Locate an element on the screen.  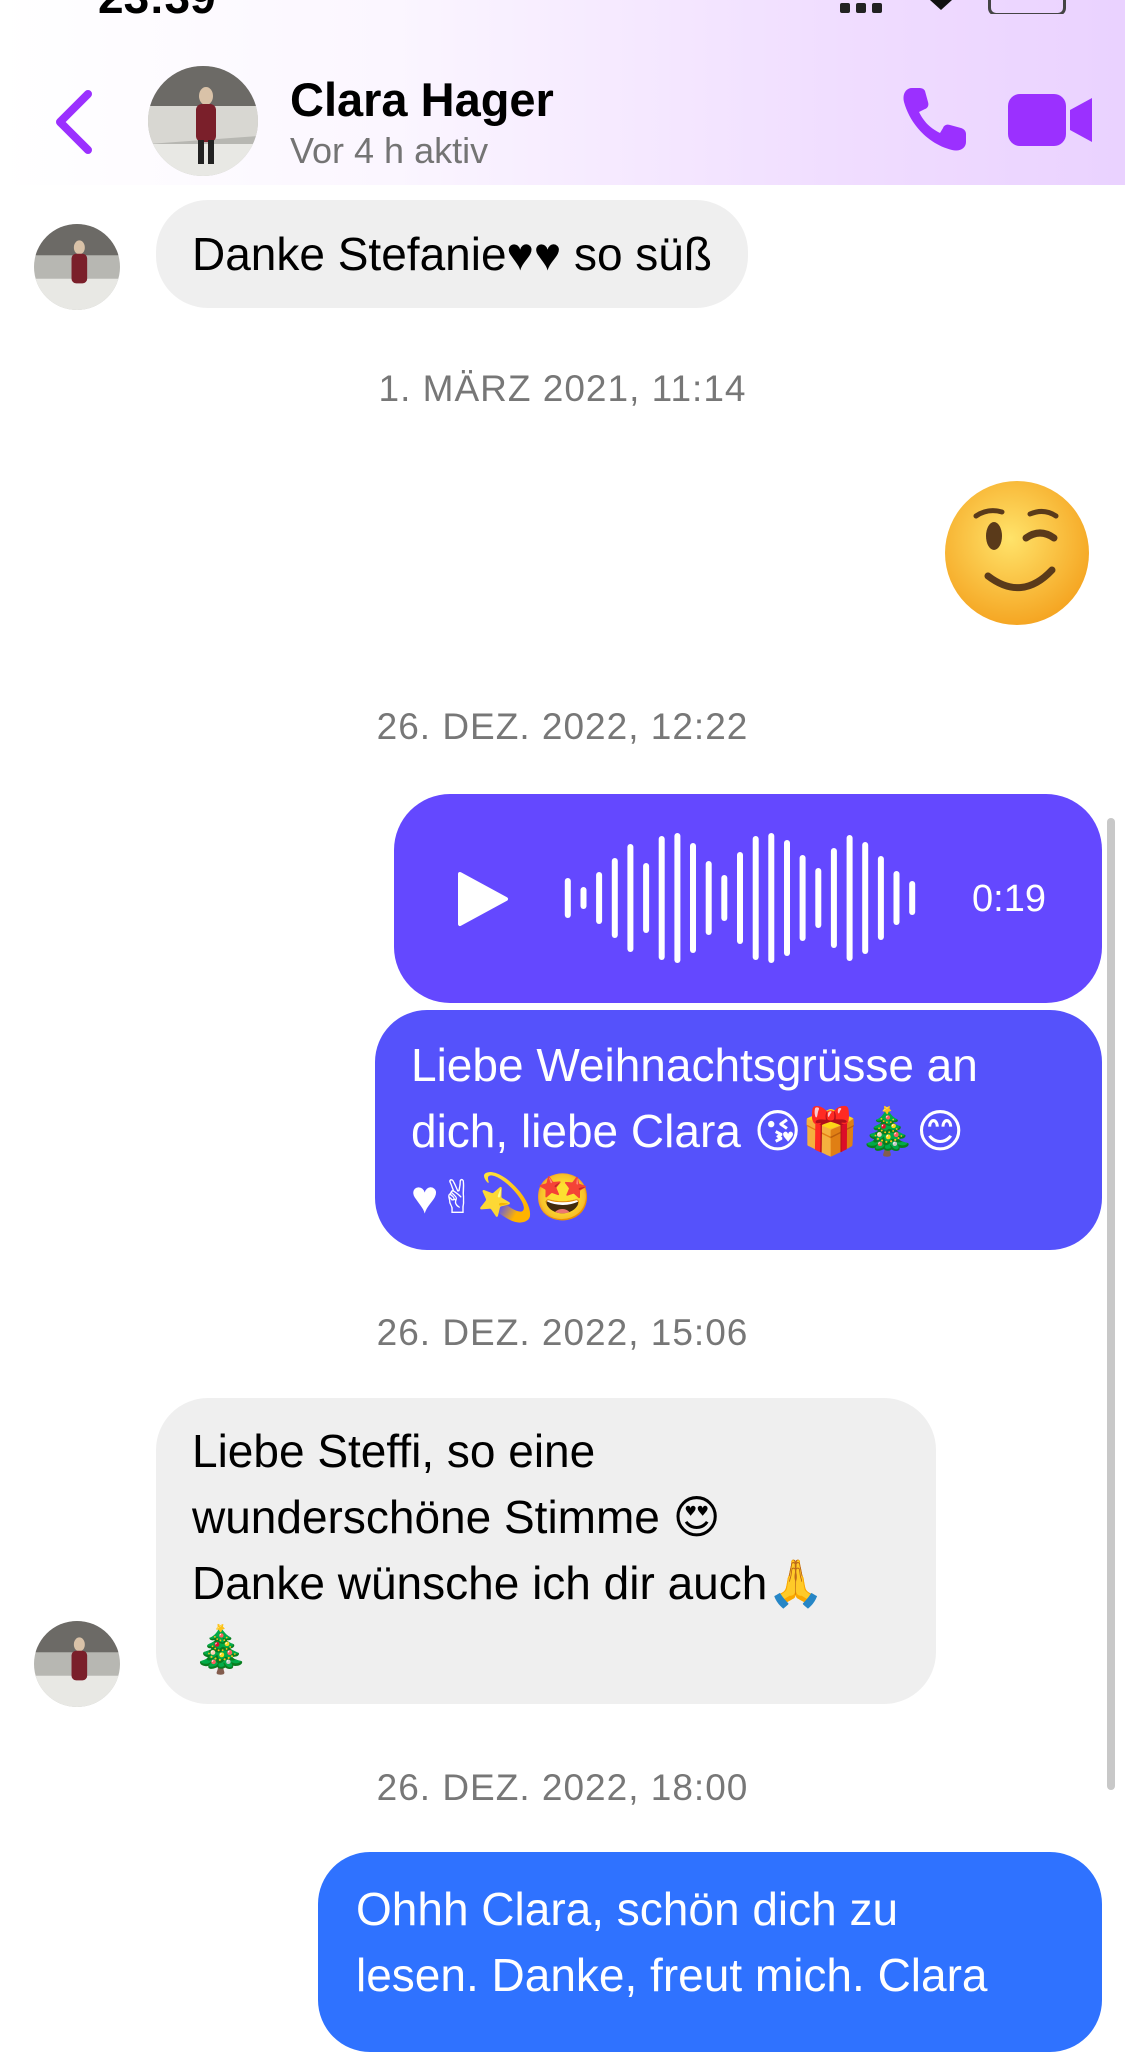
winking-face-emoji-icon is located at coordinates (1017, 553).